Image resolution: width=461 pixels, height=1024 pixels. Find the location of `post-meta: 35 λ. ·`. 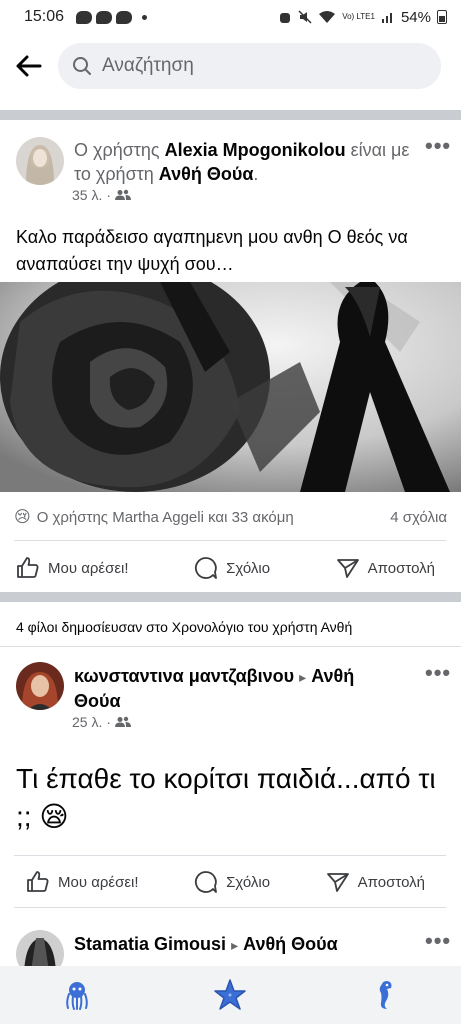

post-meta: 35 λ. · is located at coordinates (102, 195).